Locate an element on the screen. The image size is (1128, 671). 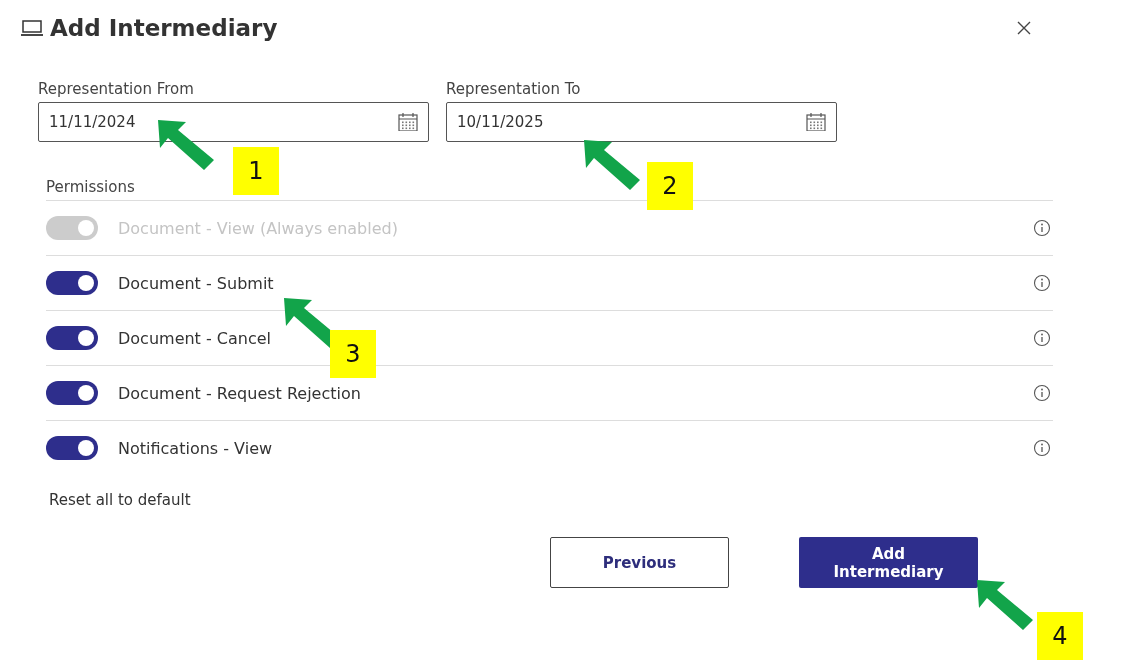
callout-label: 2 is located at coordinates (670, 186).